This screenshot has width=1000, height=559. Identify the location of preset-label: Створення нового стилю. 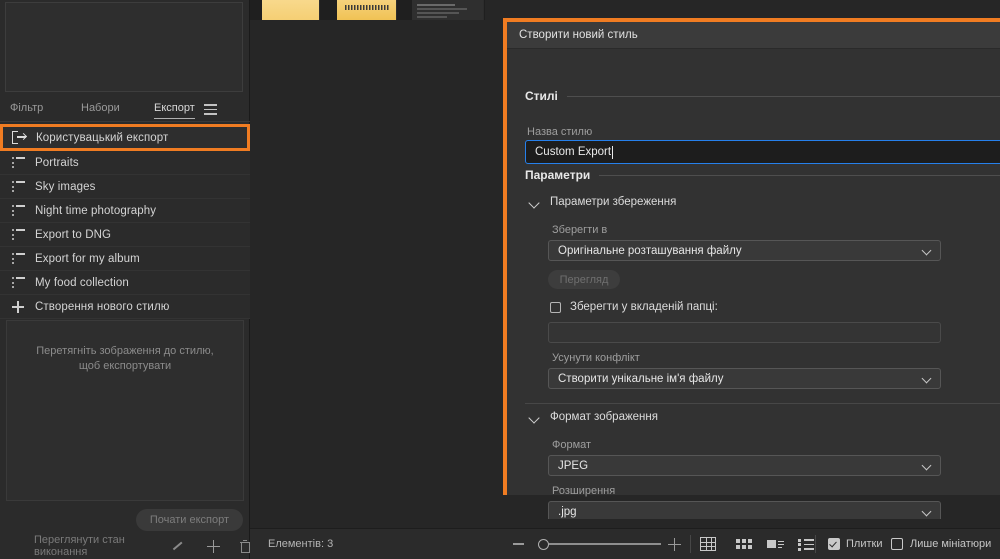
(102, 306).